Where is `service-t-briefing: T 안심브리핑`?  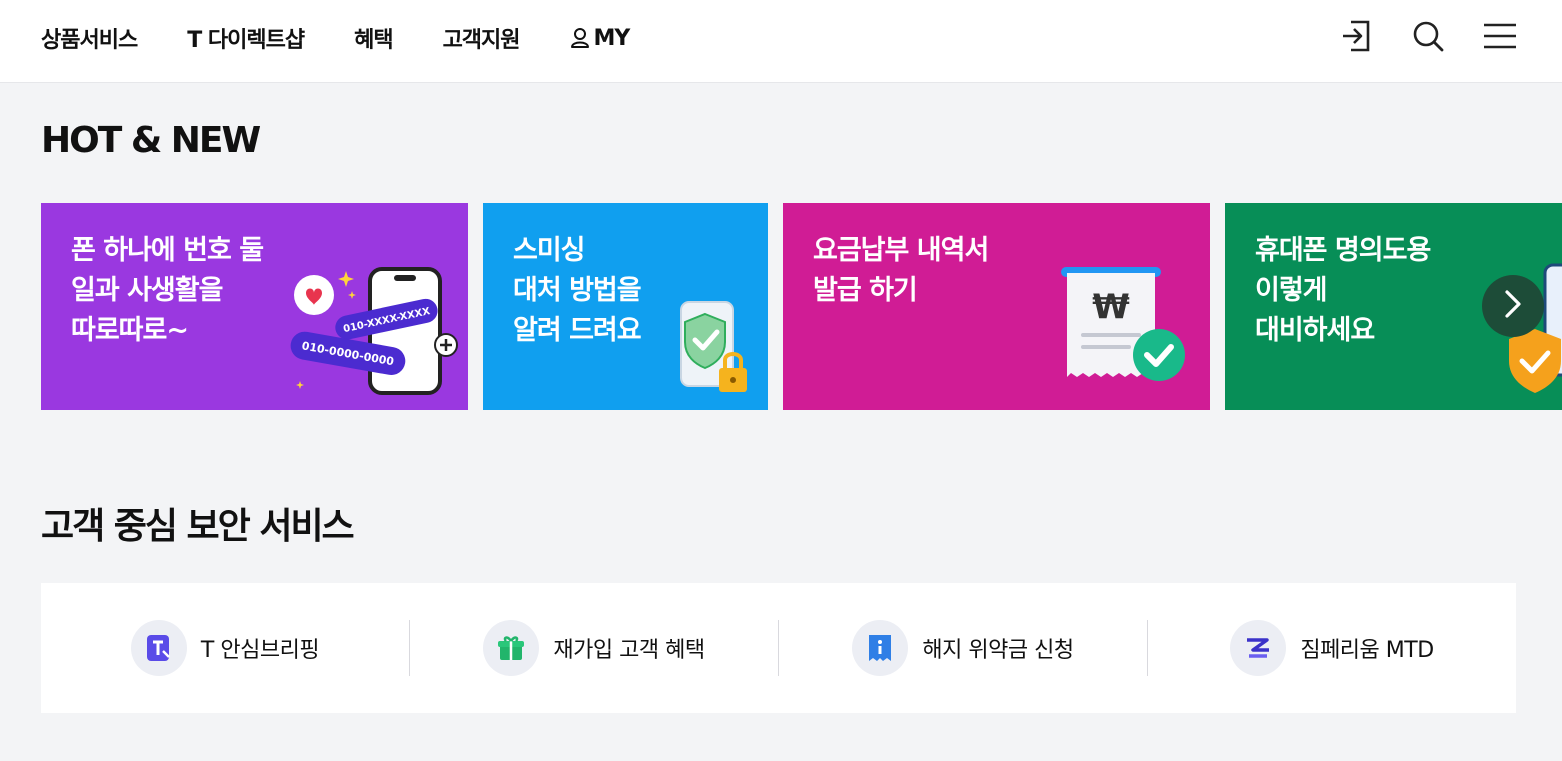 service-t-briefing: T 안심브리핑 is located at coordinates (225, 648).